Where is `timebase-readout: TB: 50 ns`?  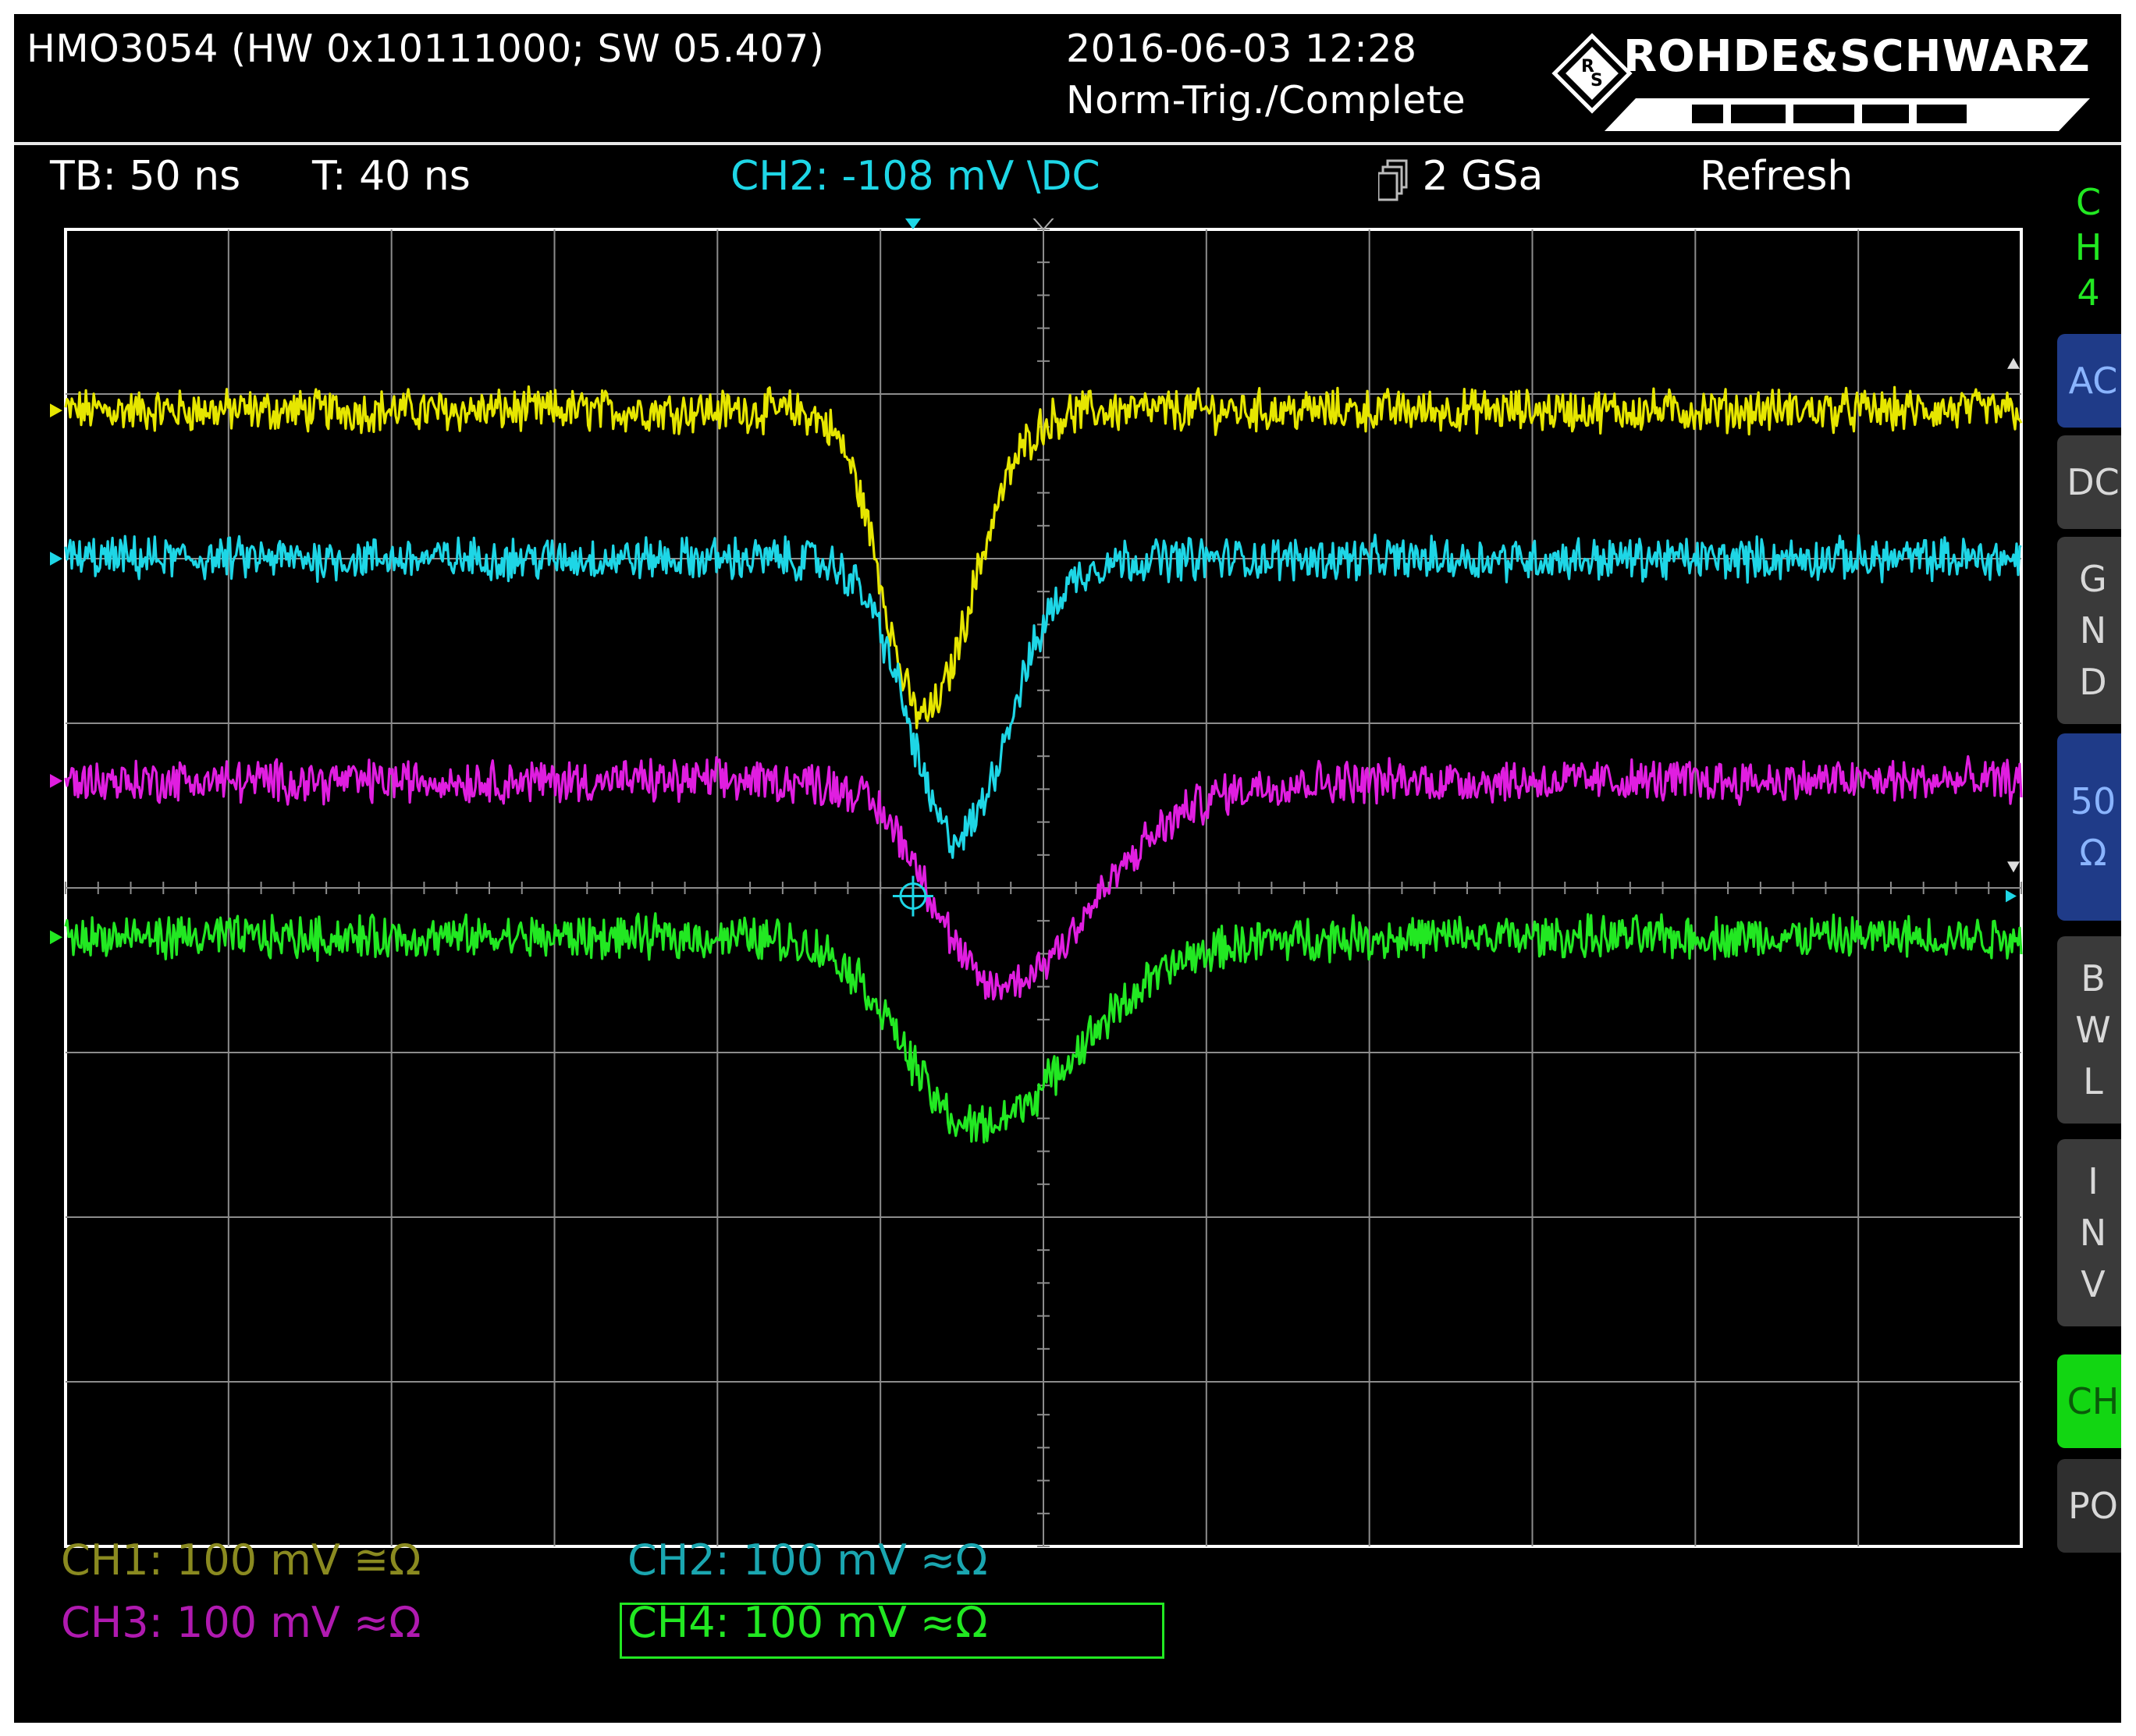 timebase-readout: TB: 50 ns is located at coordinates (145, 176).